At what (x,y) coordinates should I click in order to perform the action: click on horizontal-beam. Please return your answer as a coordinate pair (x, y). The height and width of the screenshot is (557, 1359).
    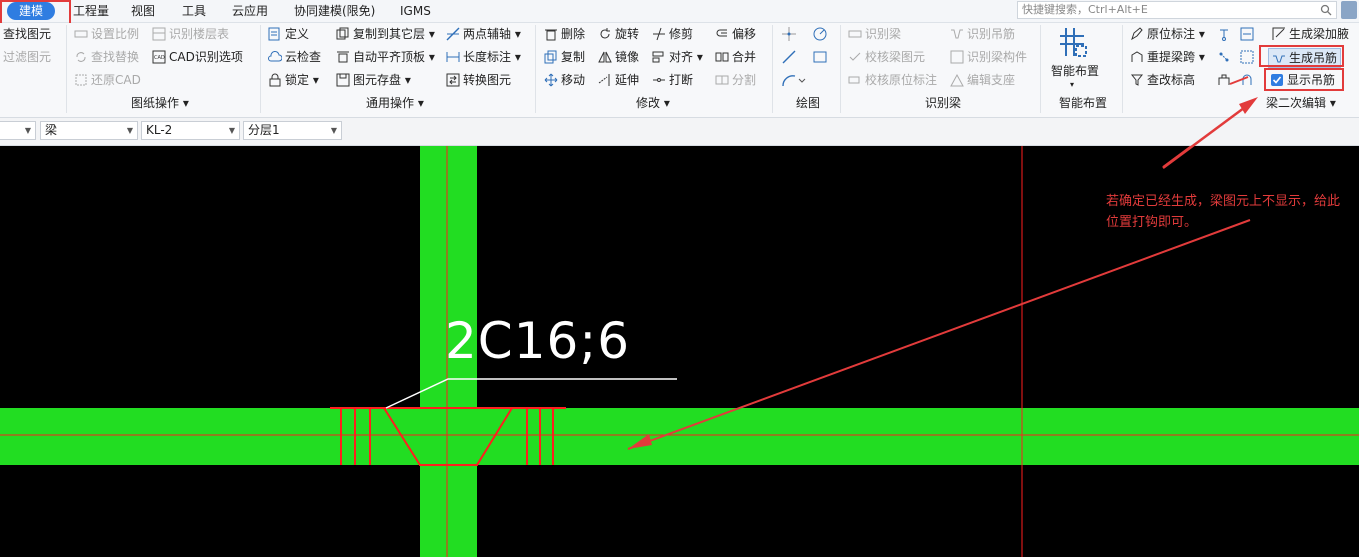
    Looking at the image, I should click on (679, 436).